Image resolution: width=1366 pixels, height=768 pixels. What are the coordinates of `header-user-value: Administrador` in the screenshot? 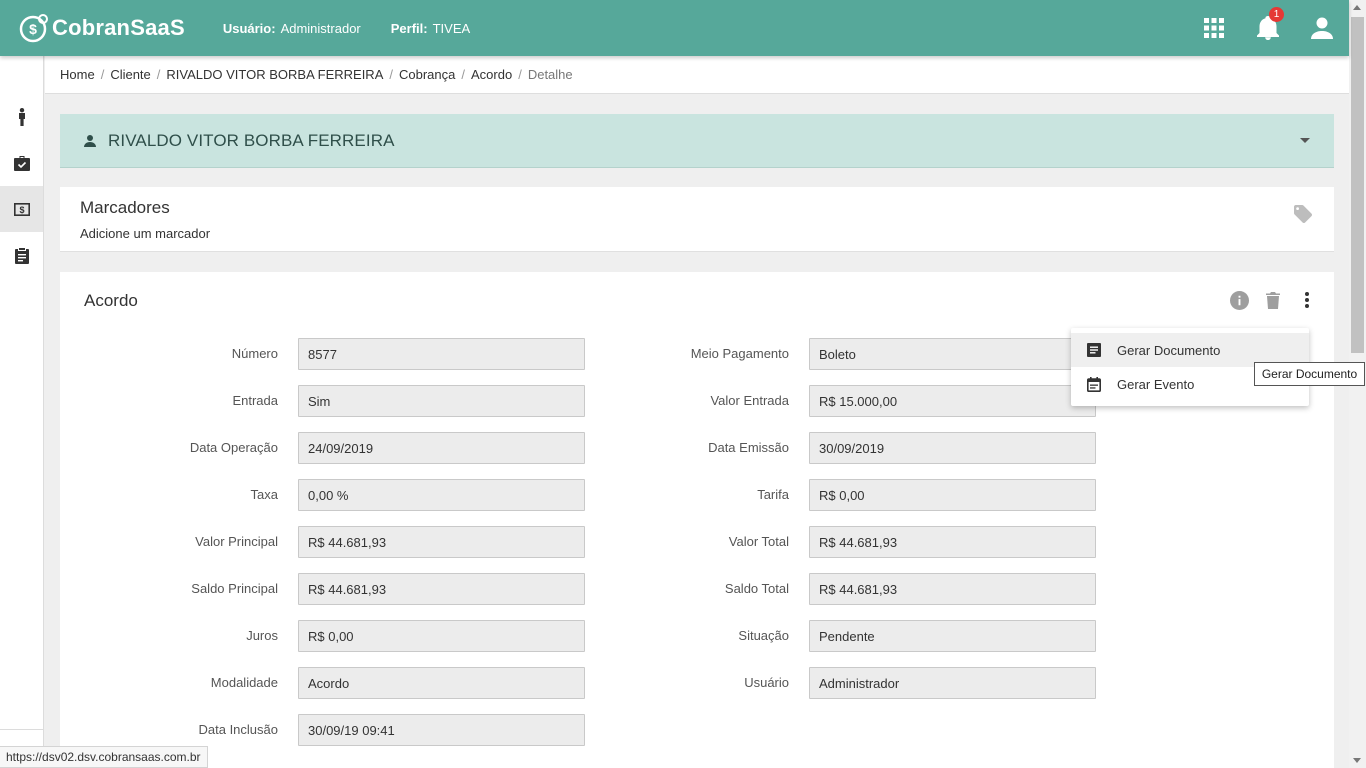 It's located at (320, 28).